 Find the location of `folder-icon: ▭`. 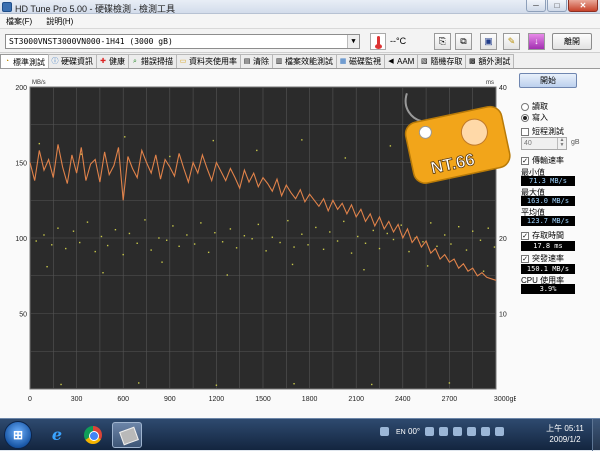

folder-icon: ▭ is located at coordinates (183, 61).